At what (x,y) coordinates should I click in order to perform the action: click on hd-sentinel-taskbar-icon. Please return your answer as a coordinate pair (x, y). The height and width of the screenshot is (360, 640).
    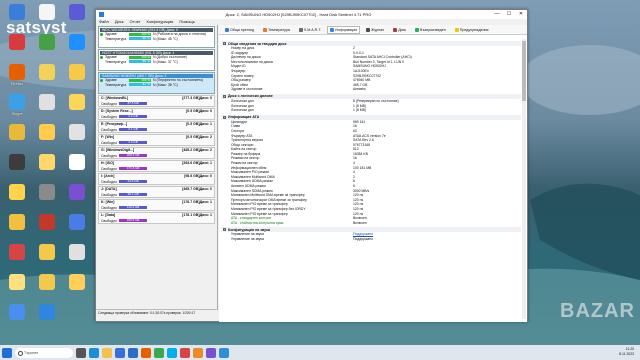
    Looking at the image, I should click on (224, 352).